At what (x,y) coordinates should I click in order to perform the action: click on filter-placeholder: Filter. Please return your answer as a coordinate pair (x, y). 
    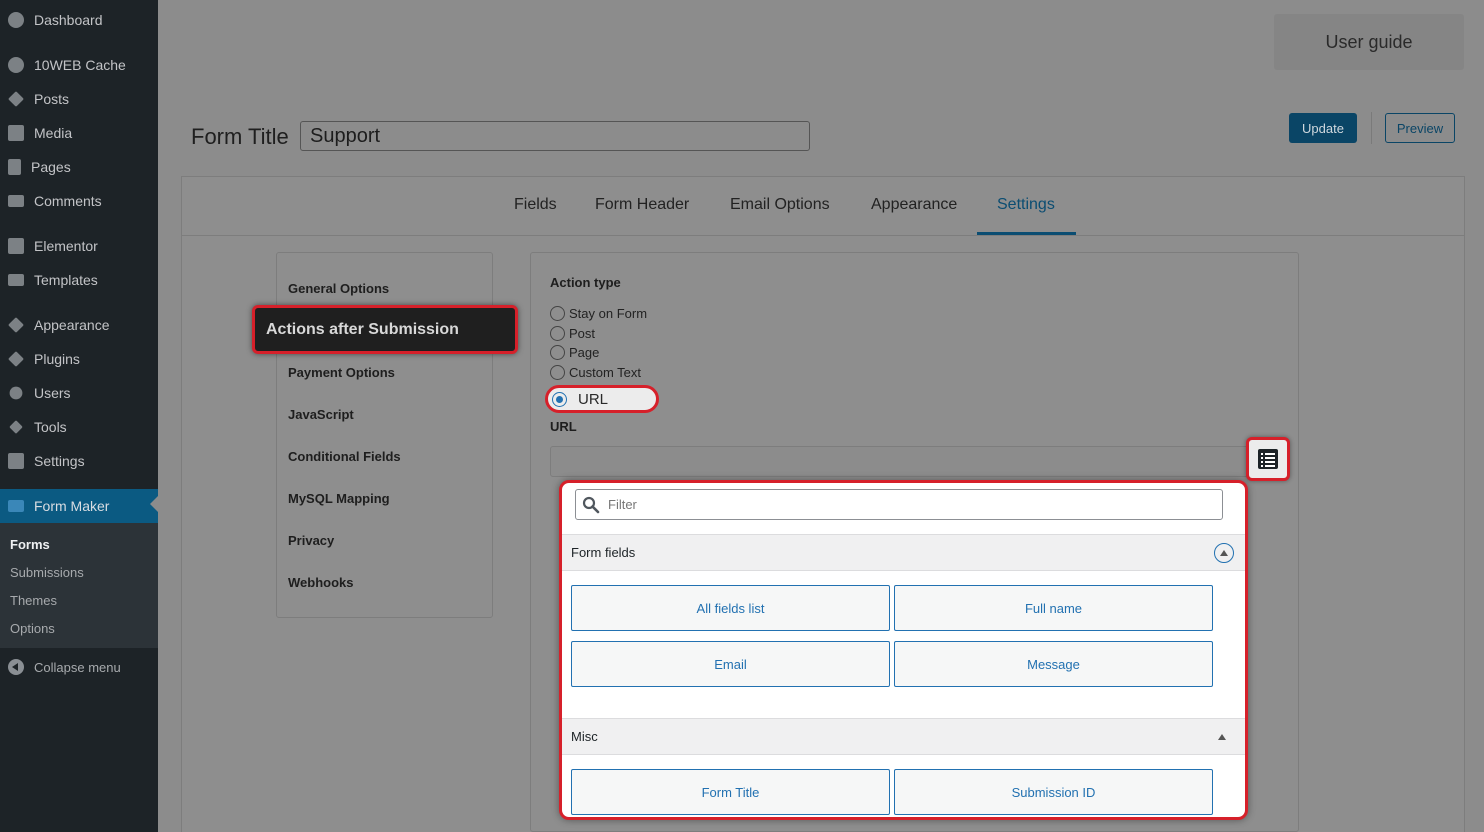
    Looking at the image, I should click on (622, 504).